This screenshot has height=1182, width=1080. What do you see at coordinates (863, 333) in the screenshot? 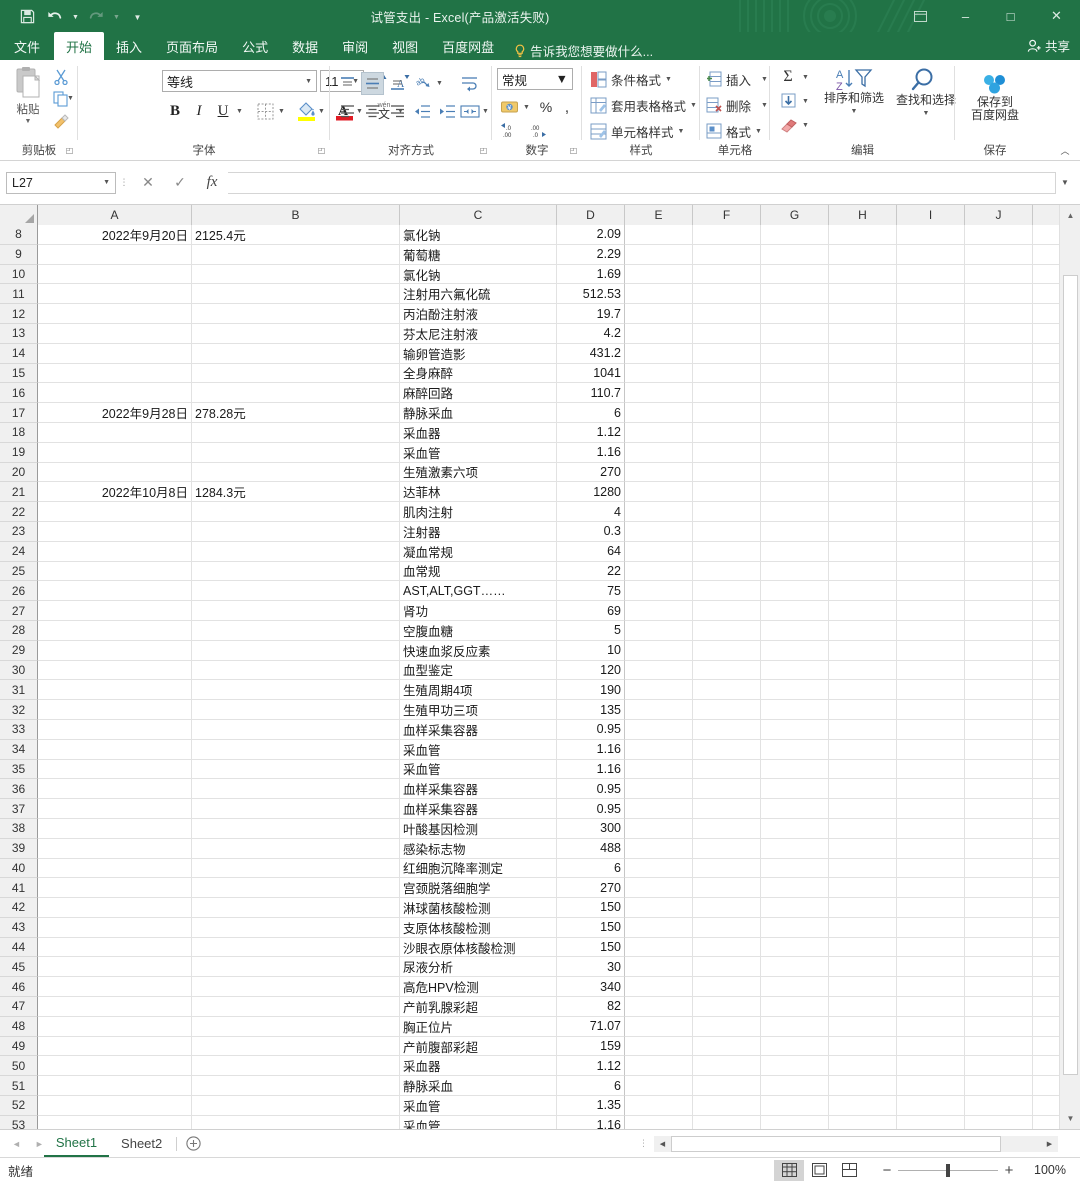
I see `cell-H13` at bounding box center [863, 333].